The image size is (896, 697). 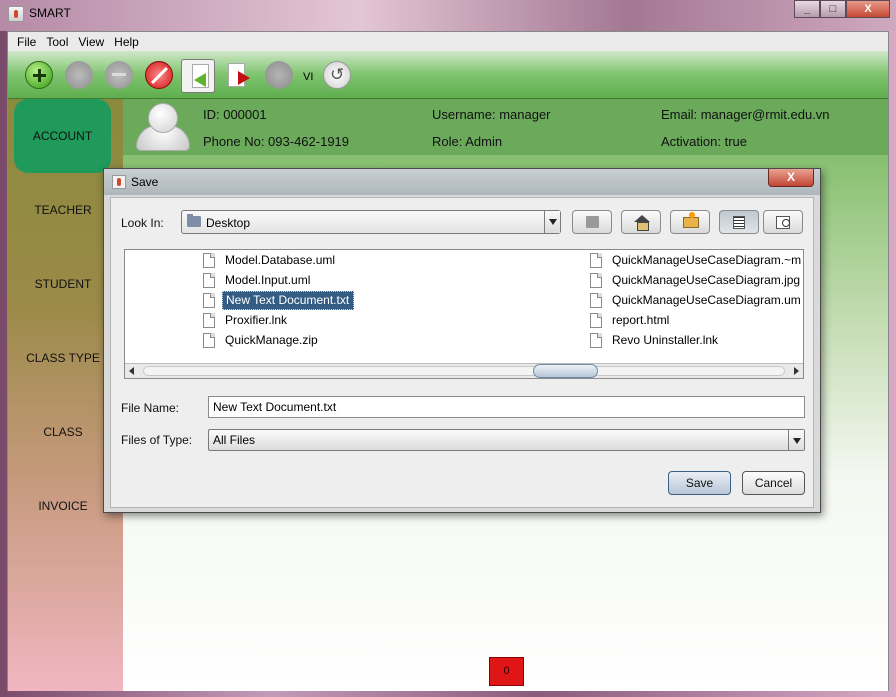 I want to click on user-username: Username: manager, so click(x=491, y=114).